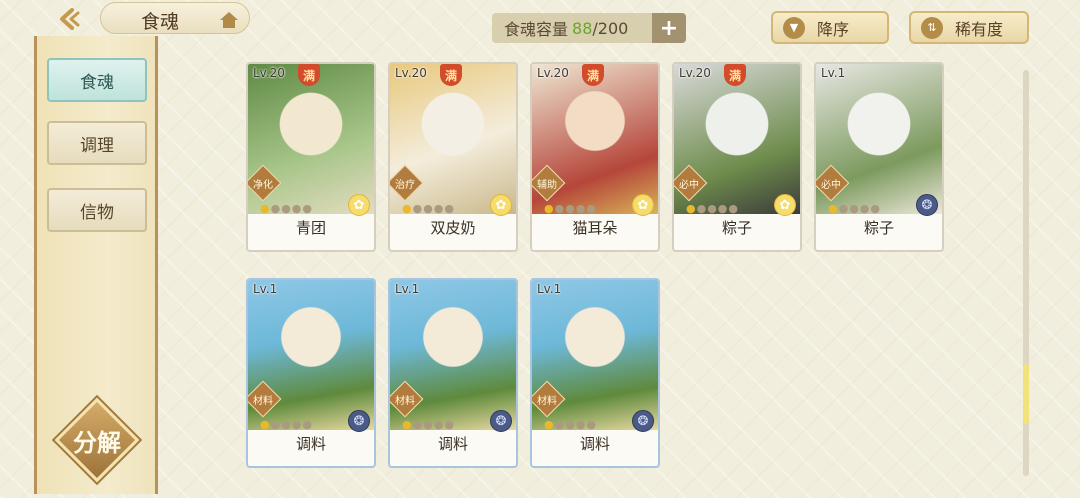 This screenshot has width=1080, height=498. I want to click on add-capacity-button: +, so click(669, 28).